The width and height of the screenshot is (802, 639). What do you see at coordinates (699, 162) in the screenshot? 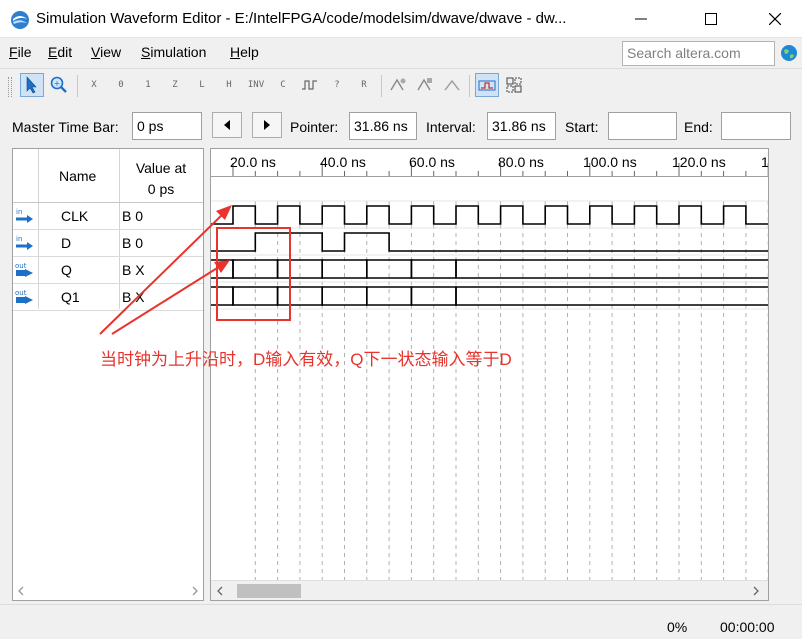
I see `ruler-tick-label: 120.0 ns` at bounding box center [699, 162].